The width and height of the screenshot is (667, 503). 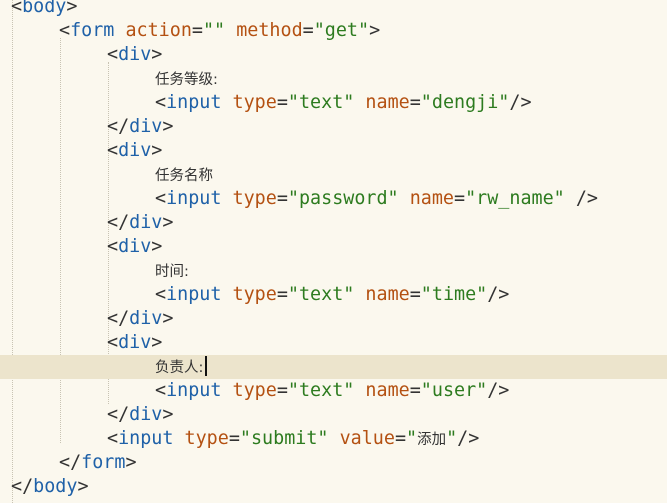 I want to click on text-content: 负责人:, so click(x=179, y=368).